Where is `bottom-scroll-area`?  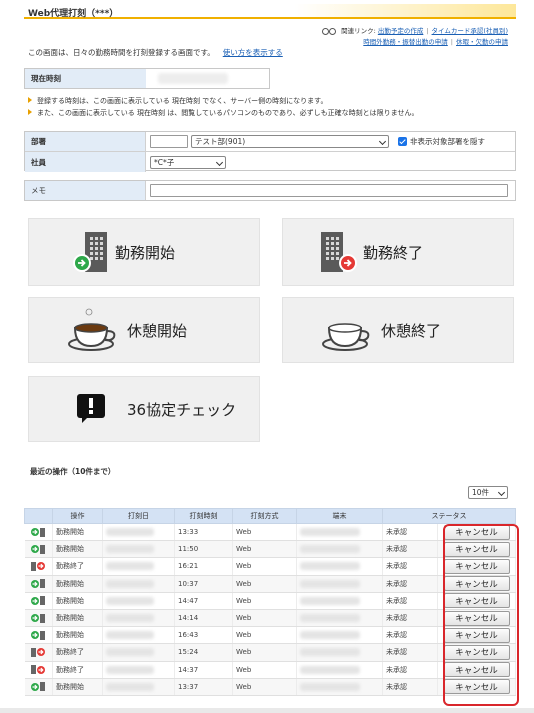 bottom-scroll-area is located at coordinates (267, 710).